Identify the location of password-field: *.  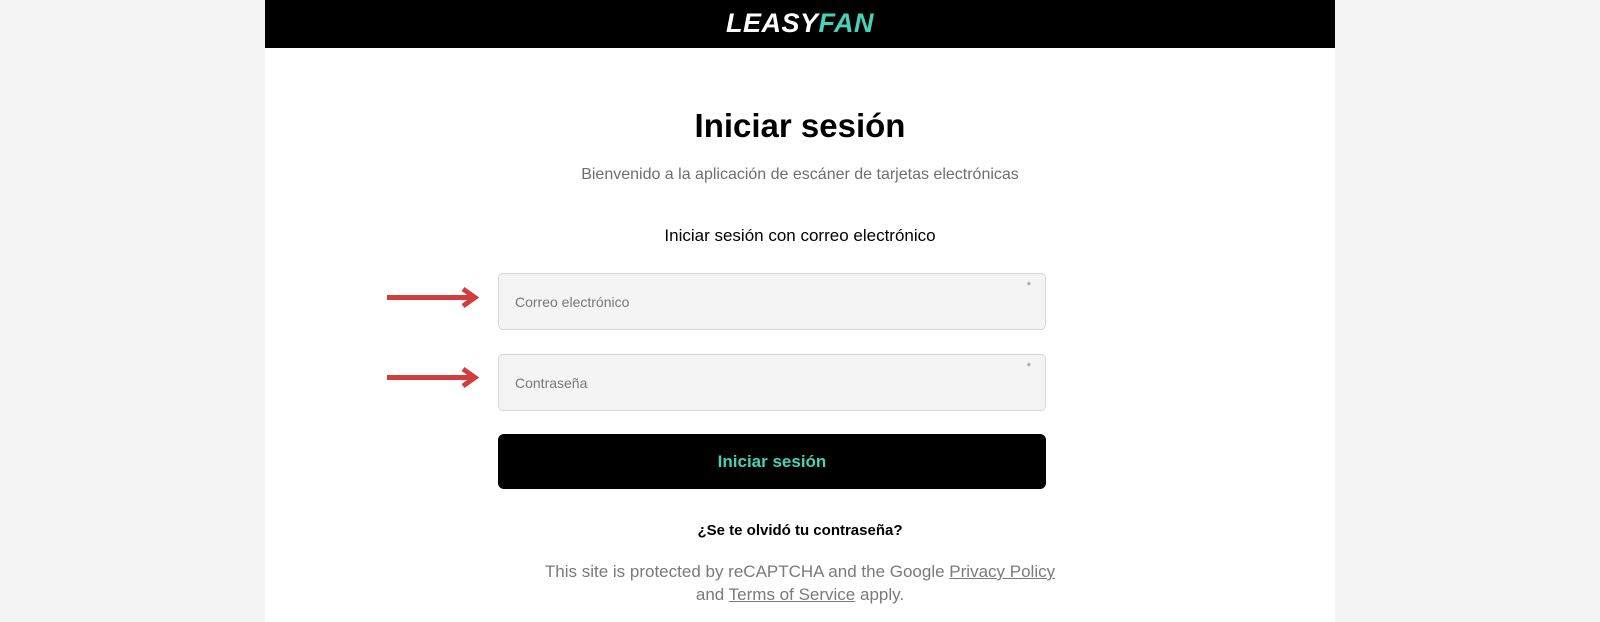
(772, 382).